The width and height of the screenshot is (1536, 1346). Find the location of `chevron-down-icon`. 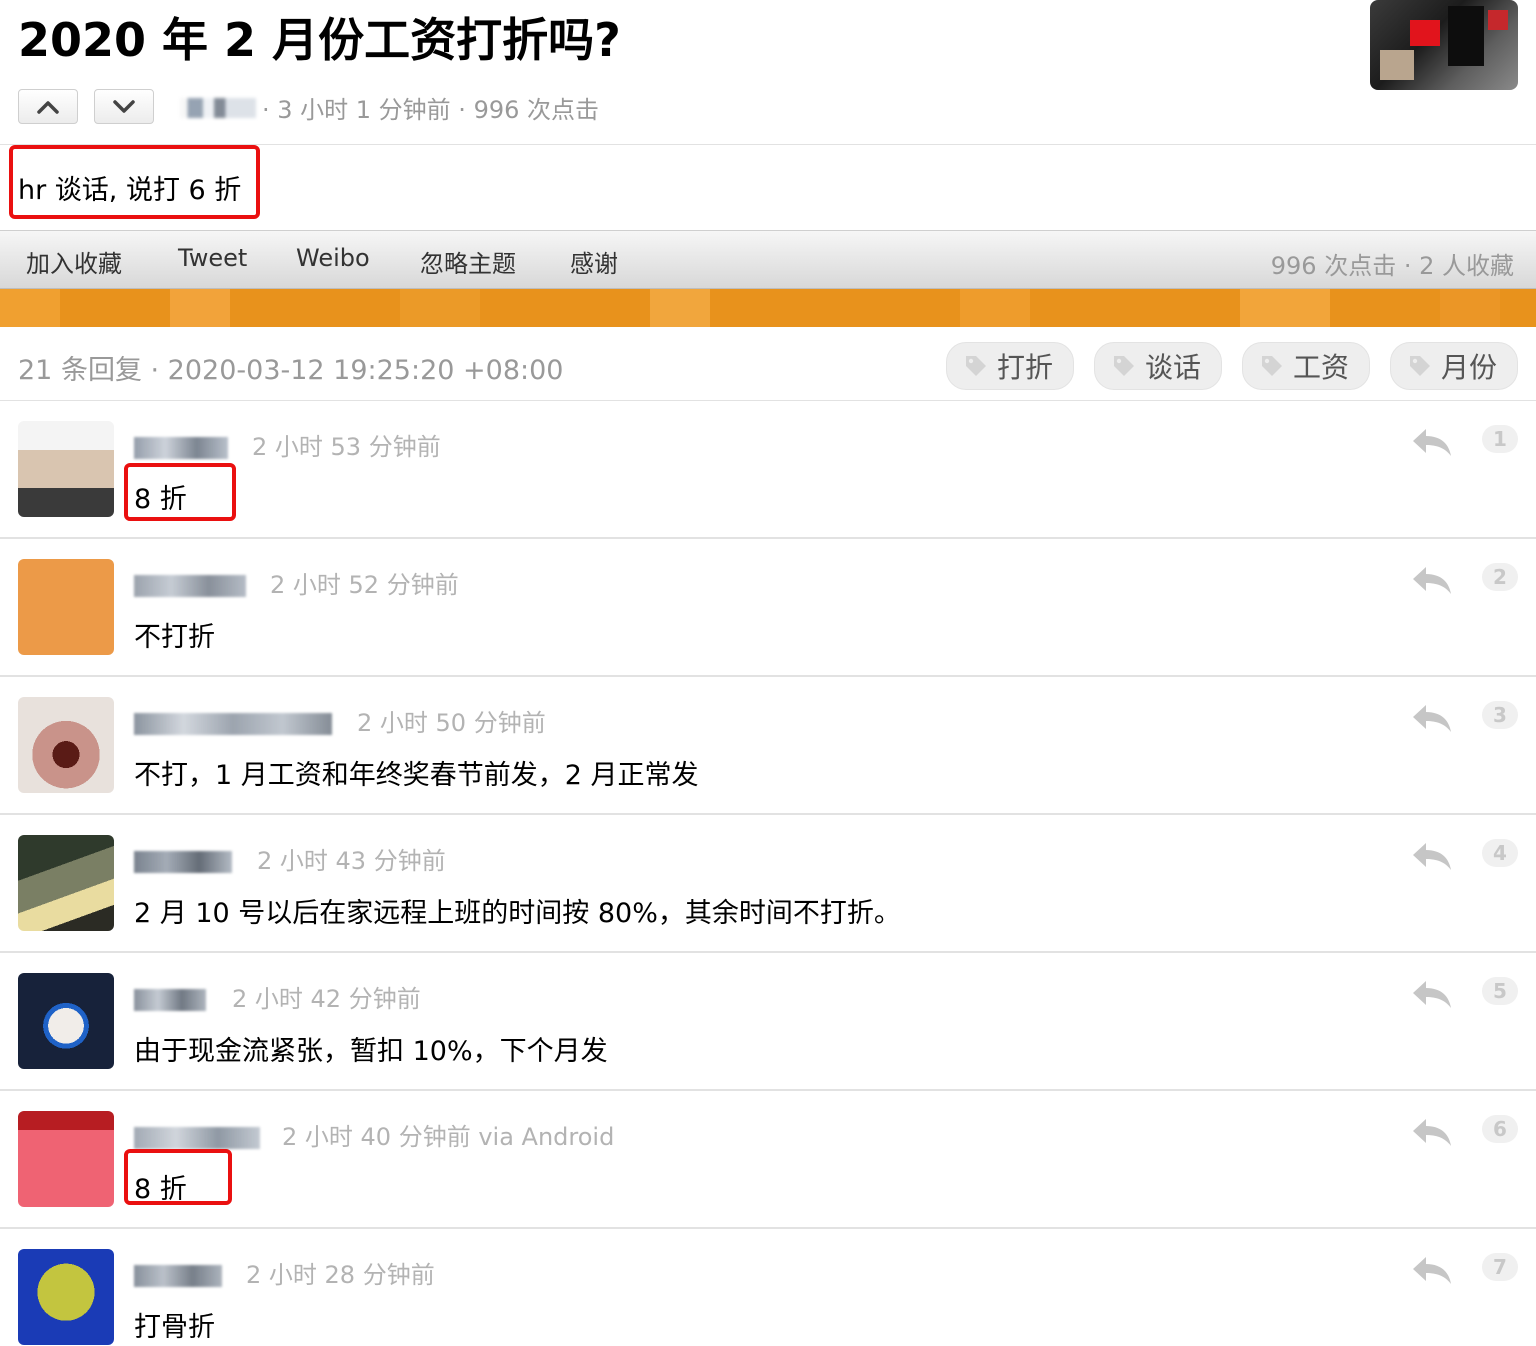

chevron-down-icon is located at coordinates (124, 106).